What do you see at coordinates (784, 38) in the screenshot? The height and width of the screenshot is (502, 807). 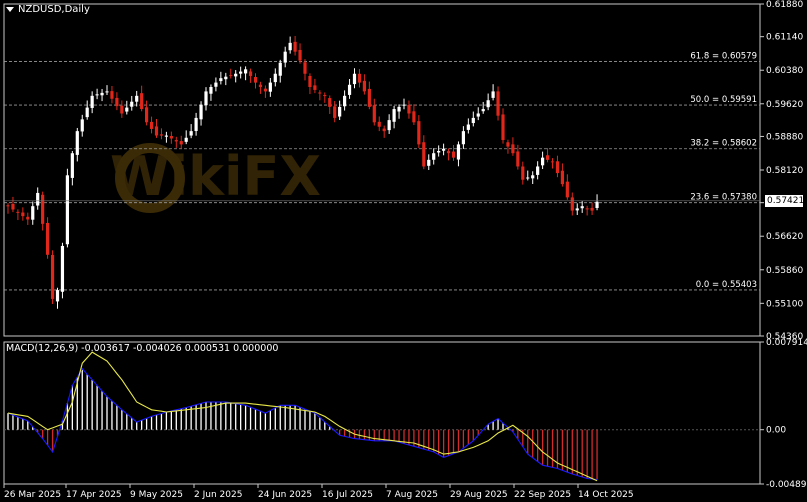 I see `price-y-tick-label: 0.61140` at bounding box center [784, 38].